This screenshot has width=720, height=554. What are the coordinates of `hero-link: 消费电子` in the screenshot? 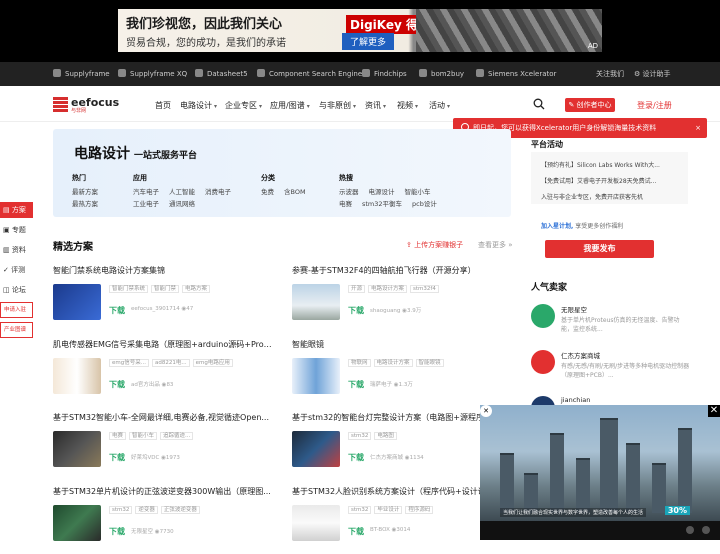 It's located at (218, 192).